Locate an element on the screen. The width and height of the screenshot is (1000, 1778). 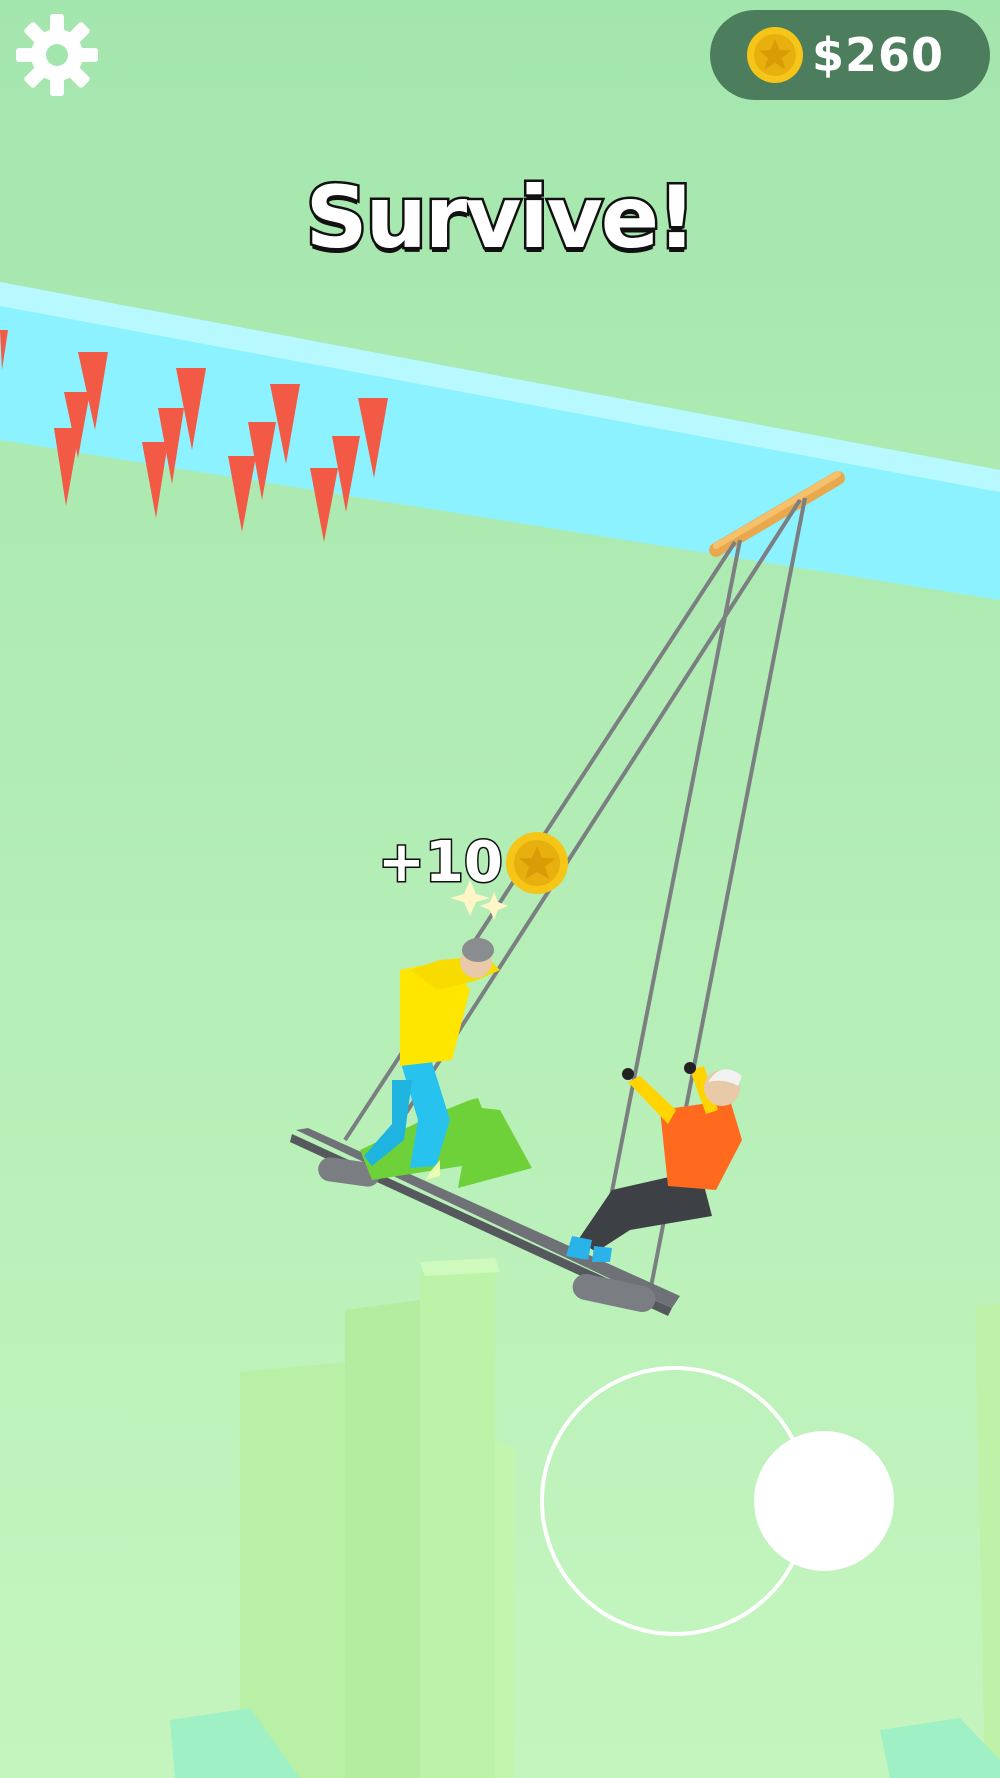
gear-icon is located at coordinates (57, 55).